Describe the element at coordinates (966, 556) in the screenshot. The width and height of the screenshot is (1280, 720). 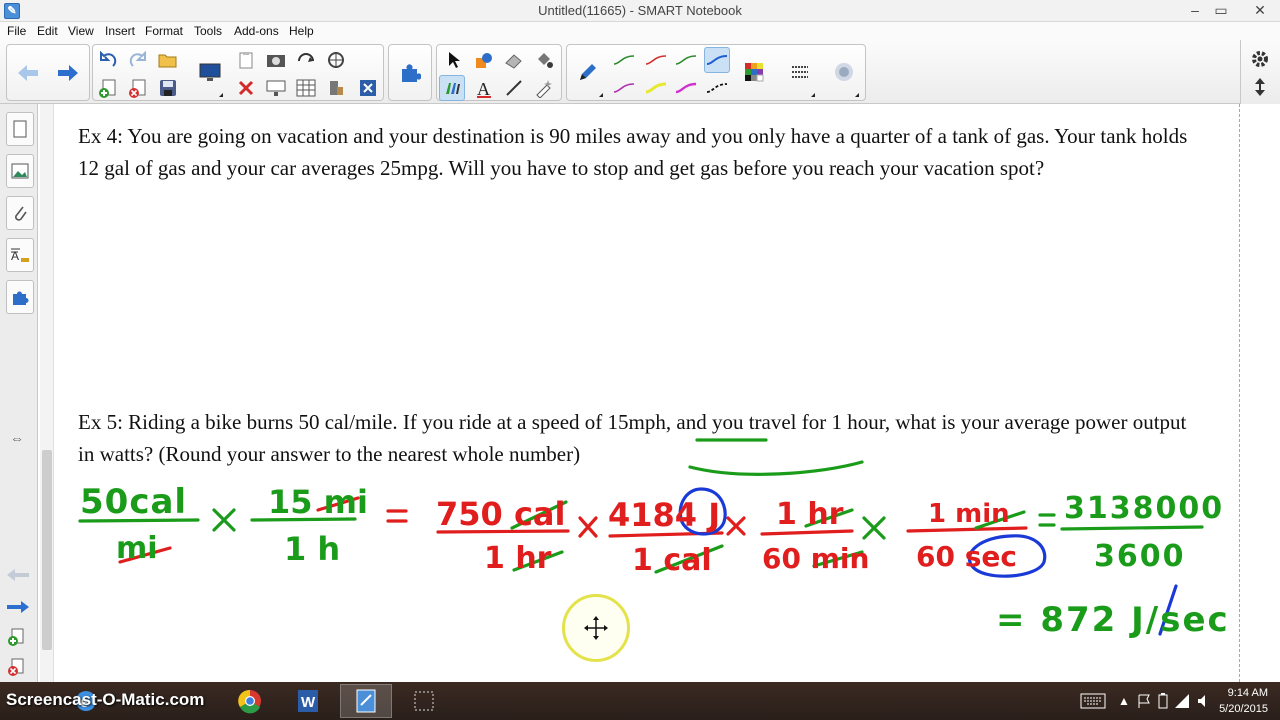
I see `term6-denominator: 60 sec` at that location.